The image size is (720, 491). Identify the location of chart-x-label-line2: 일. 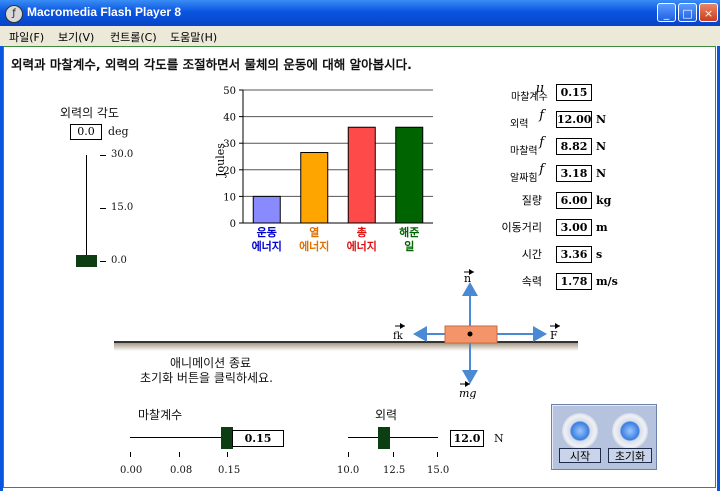
(409, 246).